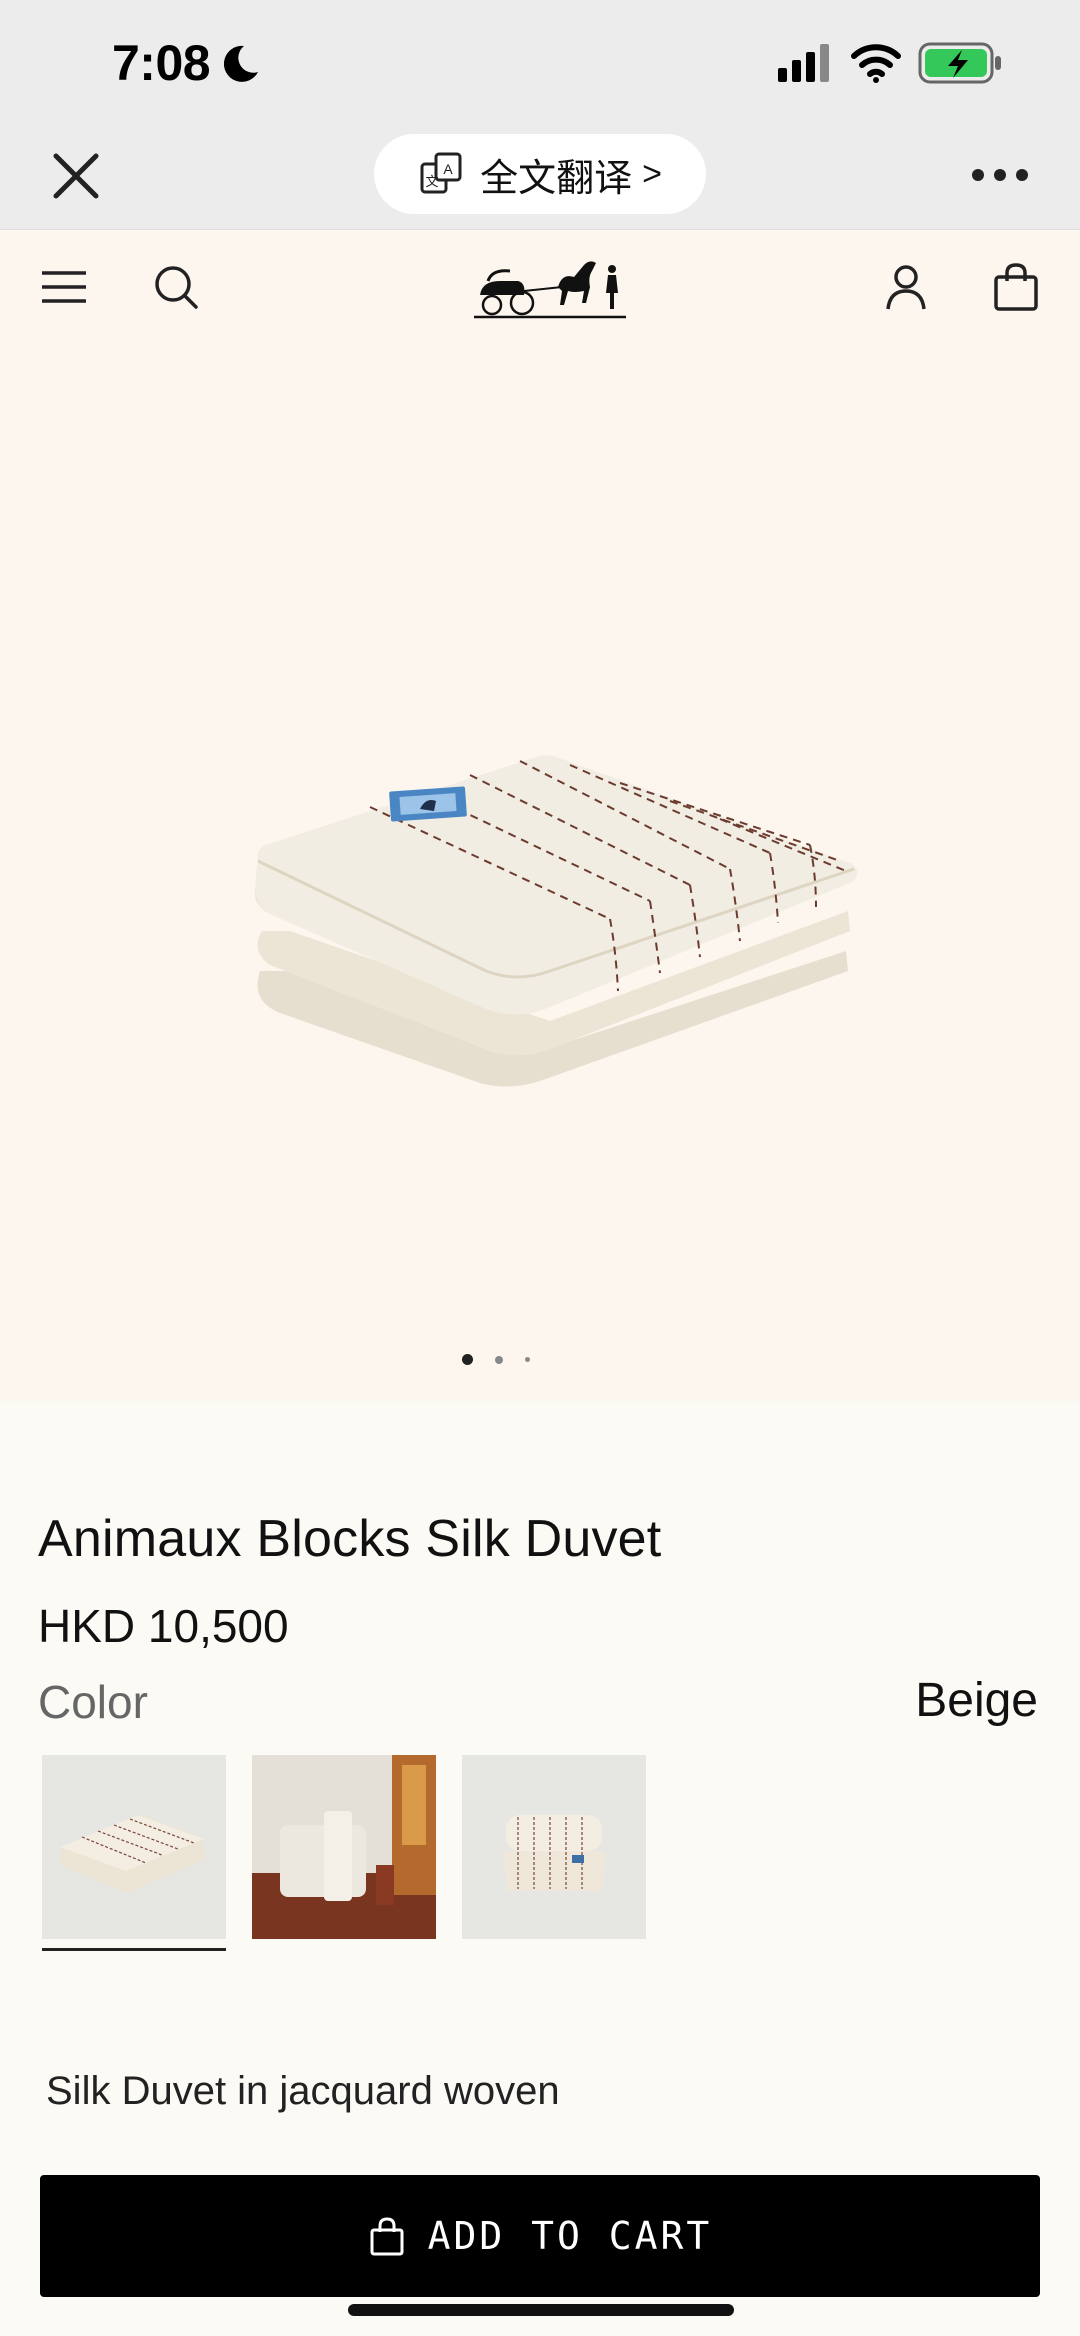 The image size is (1080, 2336). I want to click on color-value: Beige, so click(976, 1700).